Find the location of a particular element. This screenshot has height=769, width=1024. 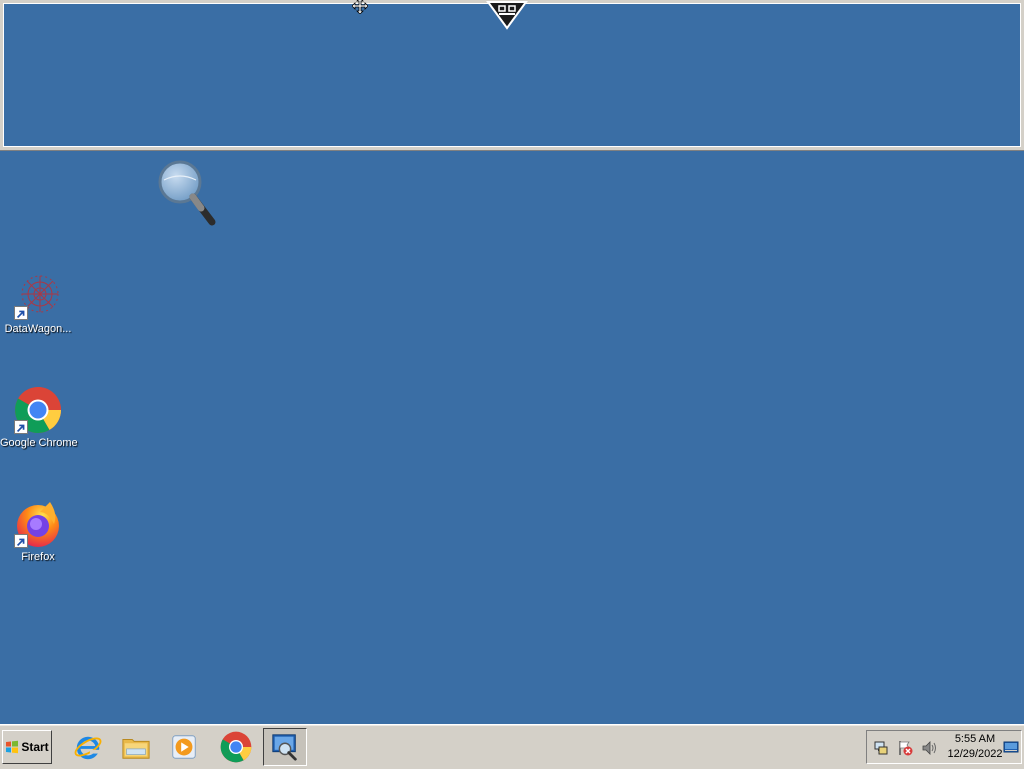

magnifier-toolbar-handle is located at coordinates (507, 15).